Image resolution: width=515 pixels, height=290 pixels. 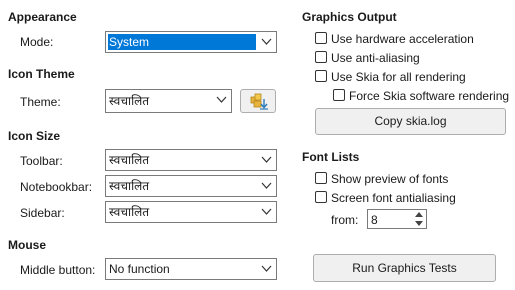 What do you see at coordinates (182, 42) in the screenshot?
I see `mode-value: System` at bounding box center [182, 42].